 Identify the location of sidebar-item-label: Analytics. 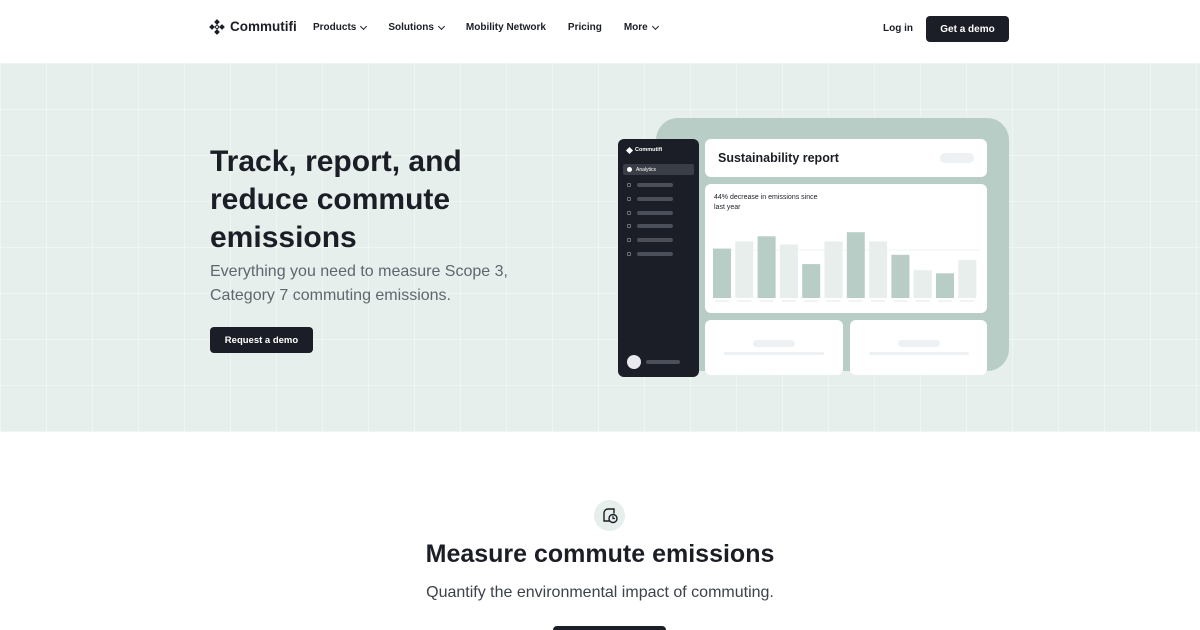
(646, 169).